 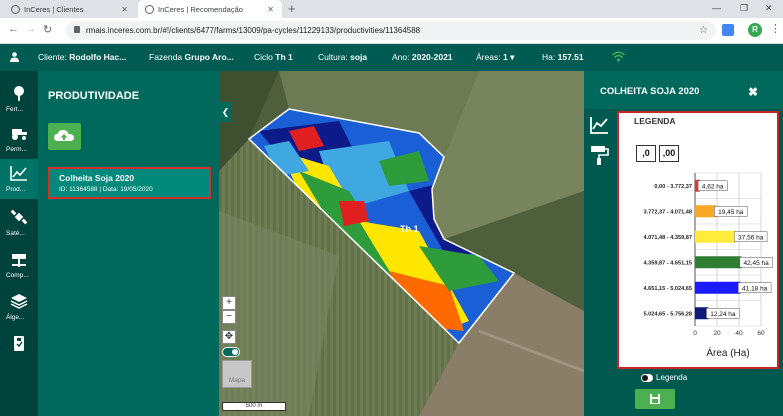 I want to click on close-window-button: ✕, so click(x=769, y=8).